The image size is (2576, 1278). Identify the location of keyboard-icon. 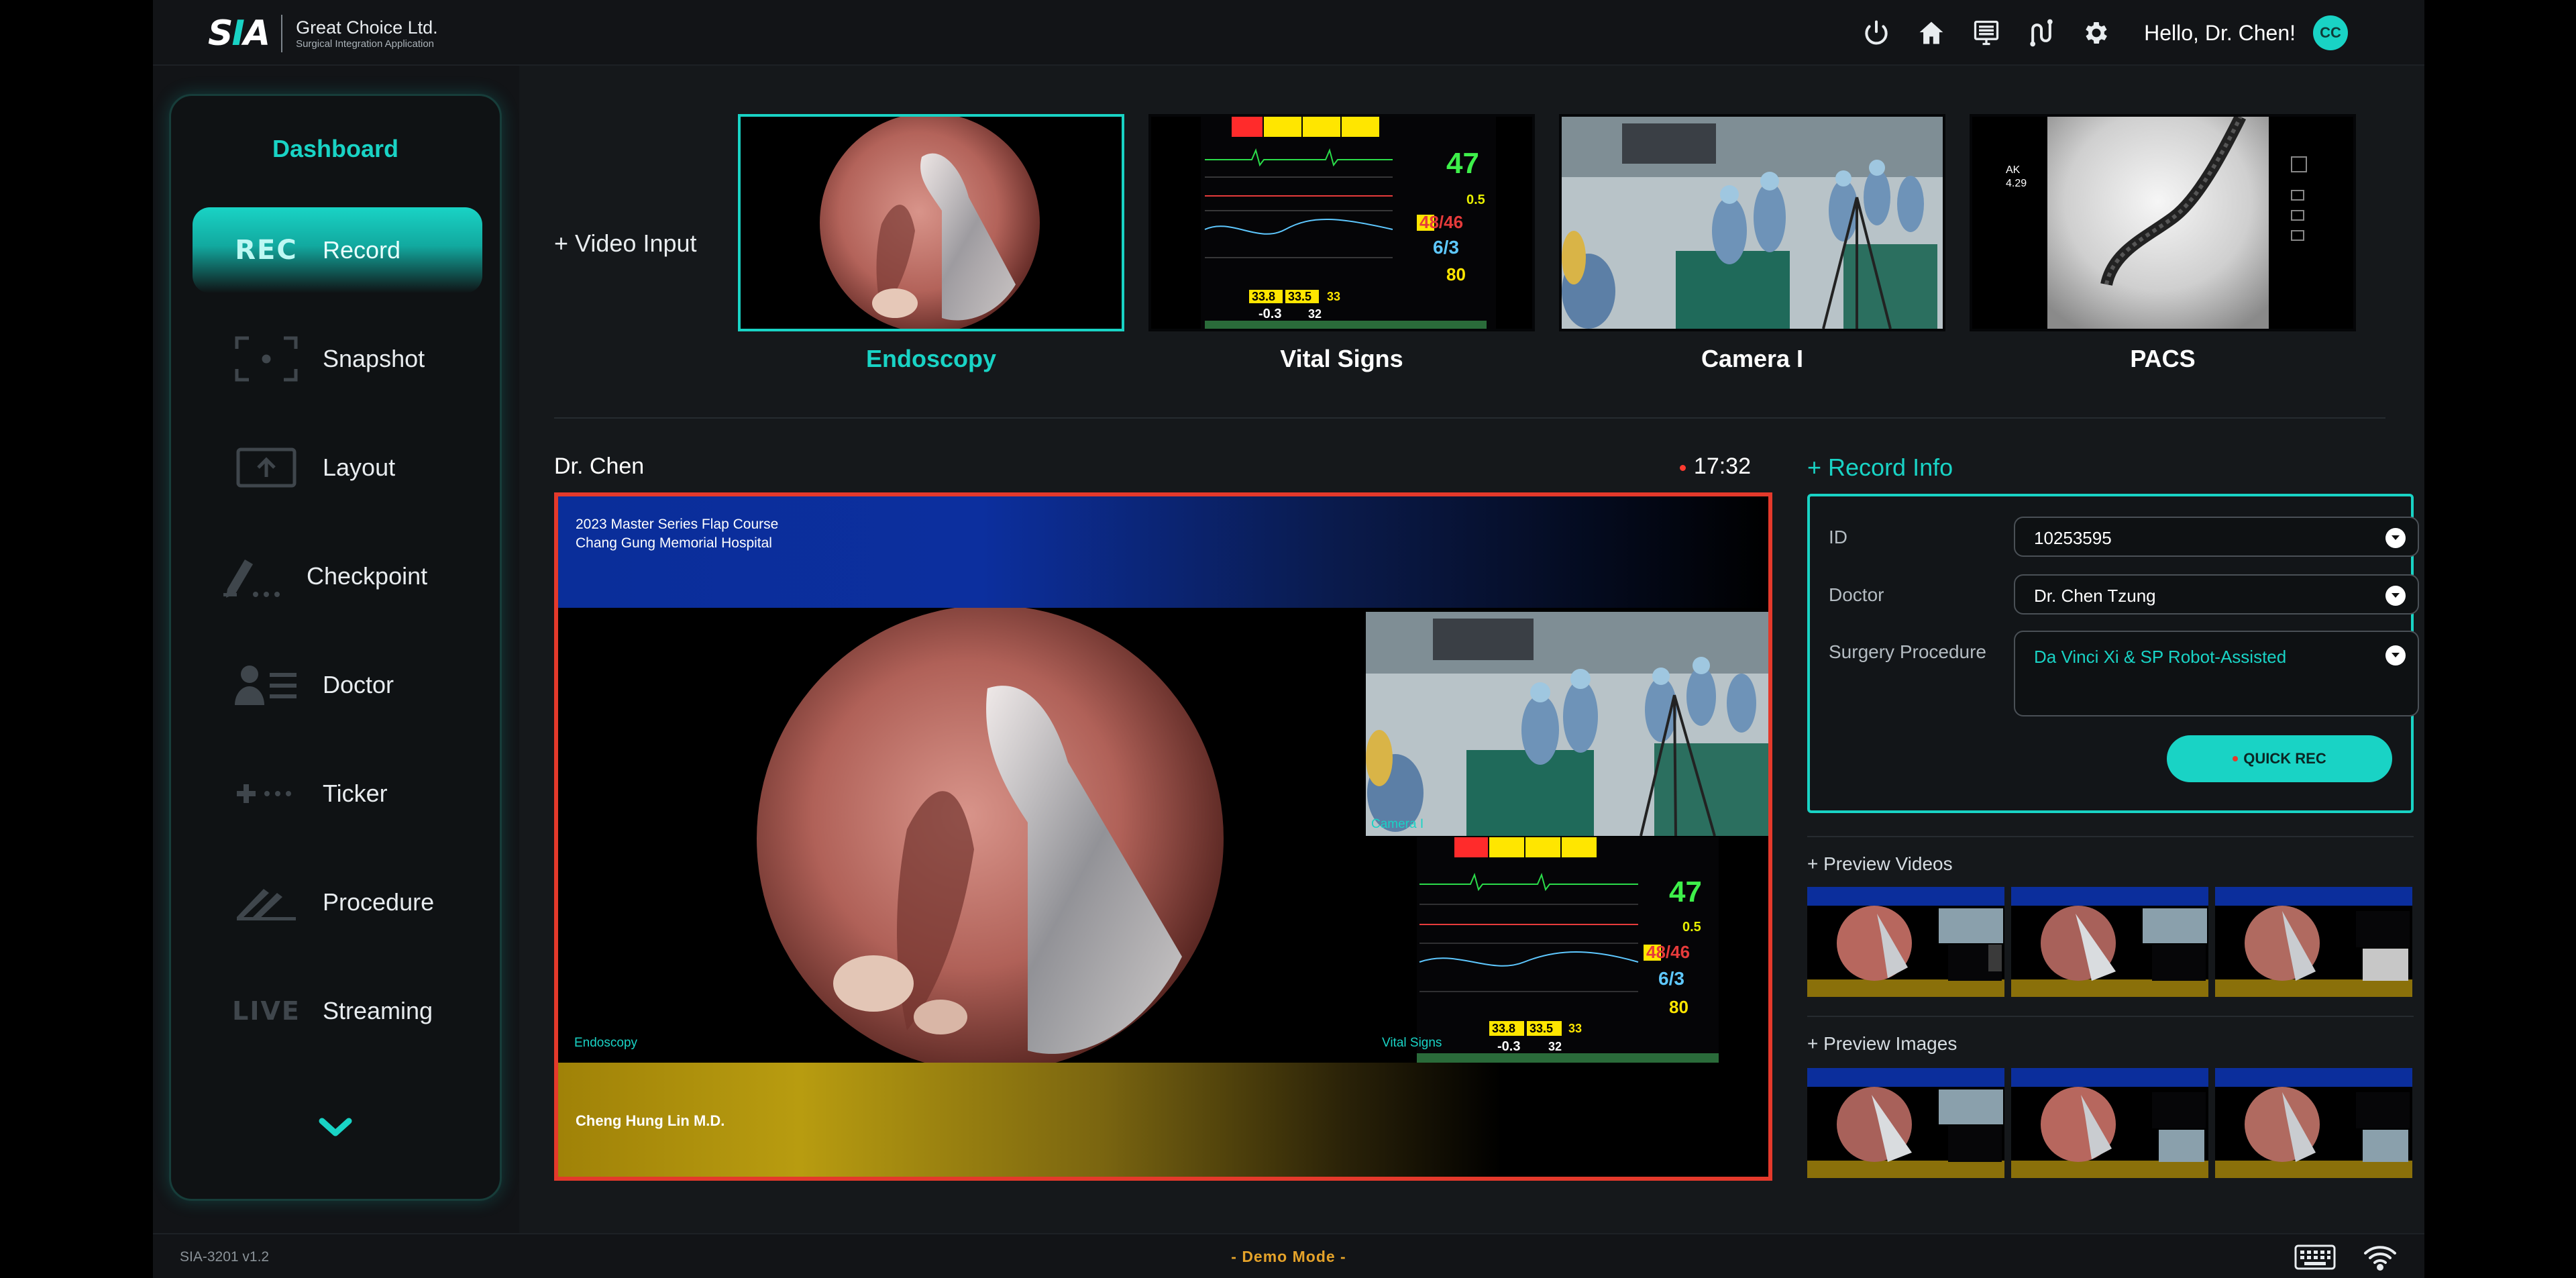
(2315, 1258).